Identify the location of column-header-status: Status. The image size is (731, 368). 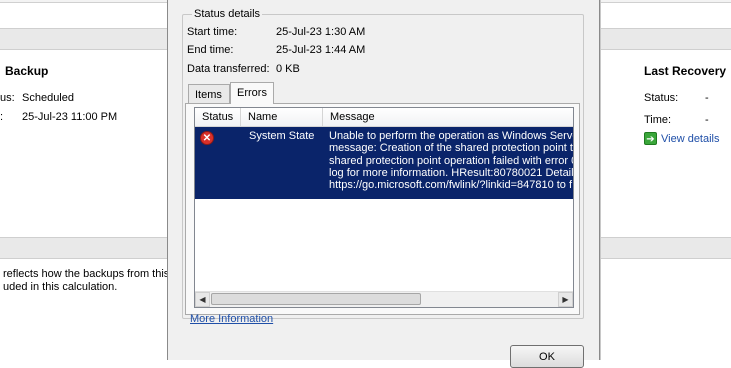
(218, 117).